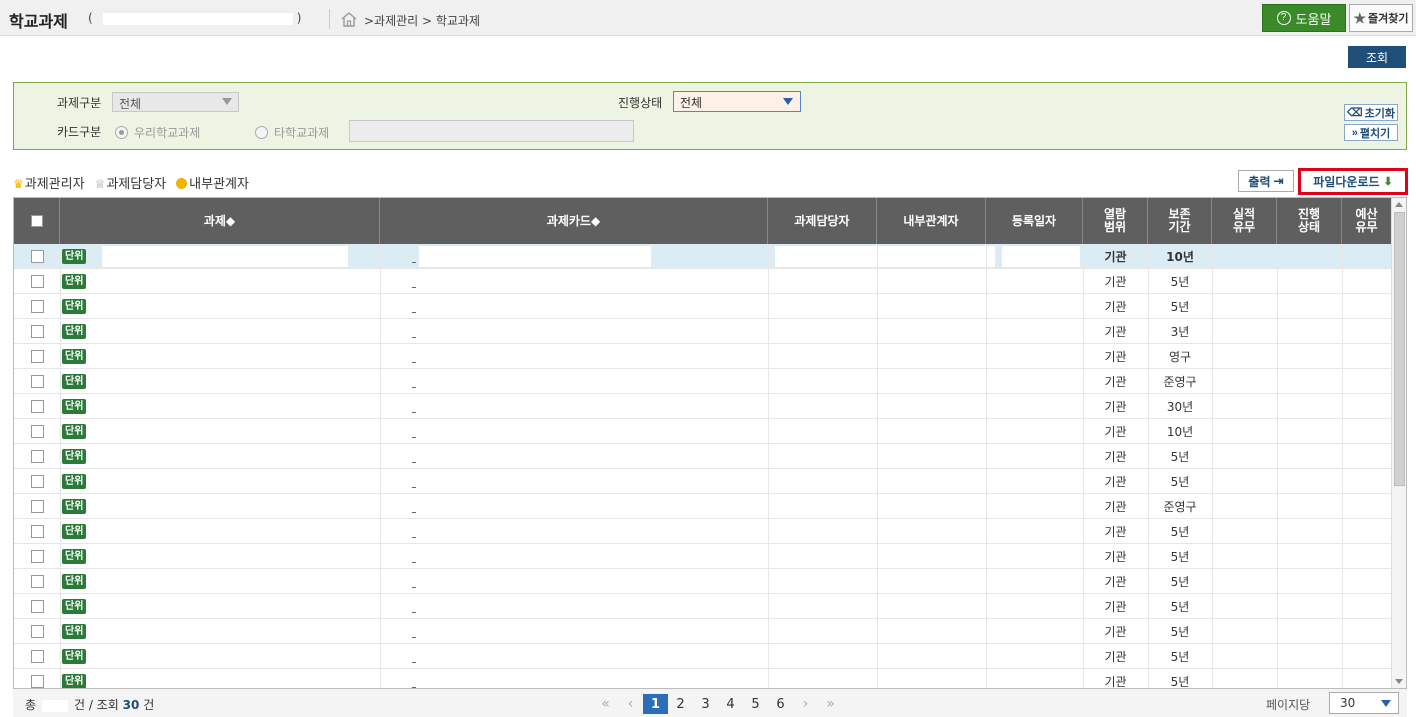  I want to click on status-select: 전체, so click(737, 101).